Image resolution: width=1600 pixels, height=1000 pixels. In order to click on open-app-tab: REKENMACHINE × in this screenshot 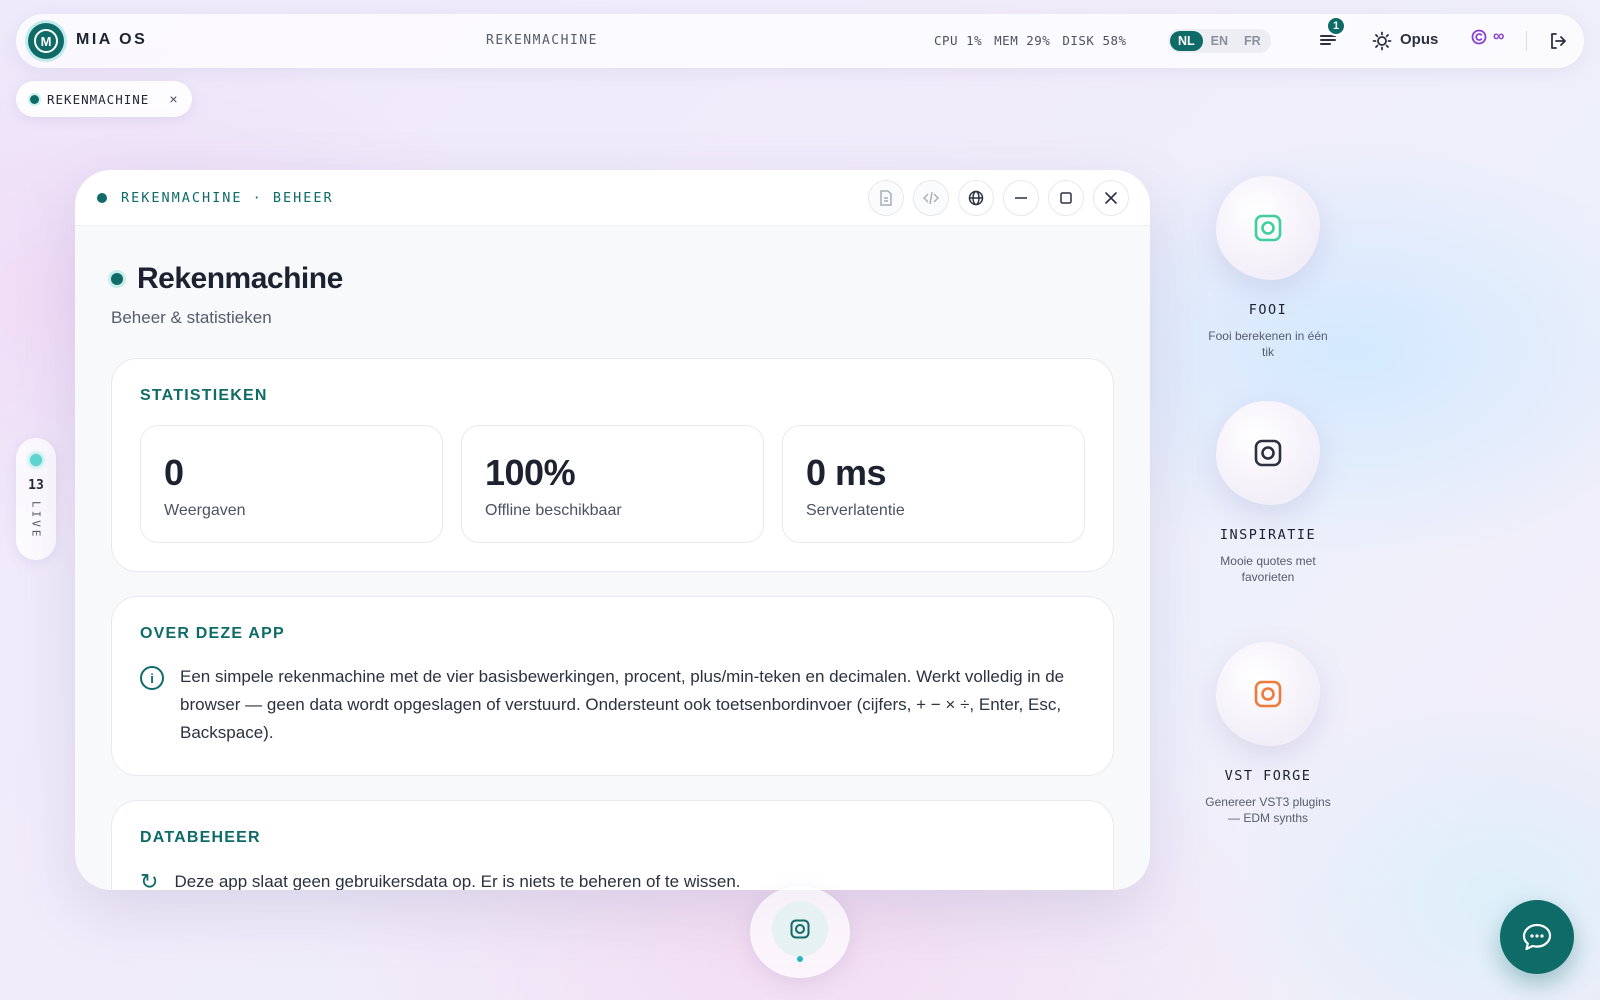, I will do `click(104, 99)`.